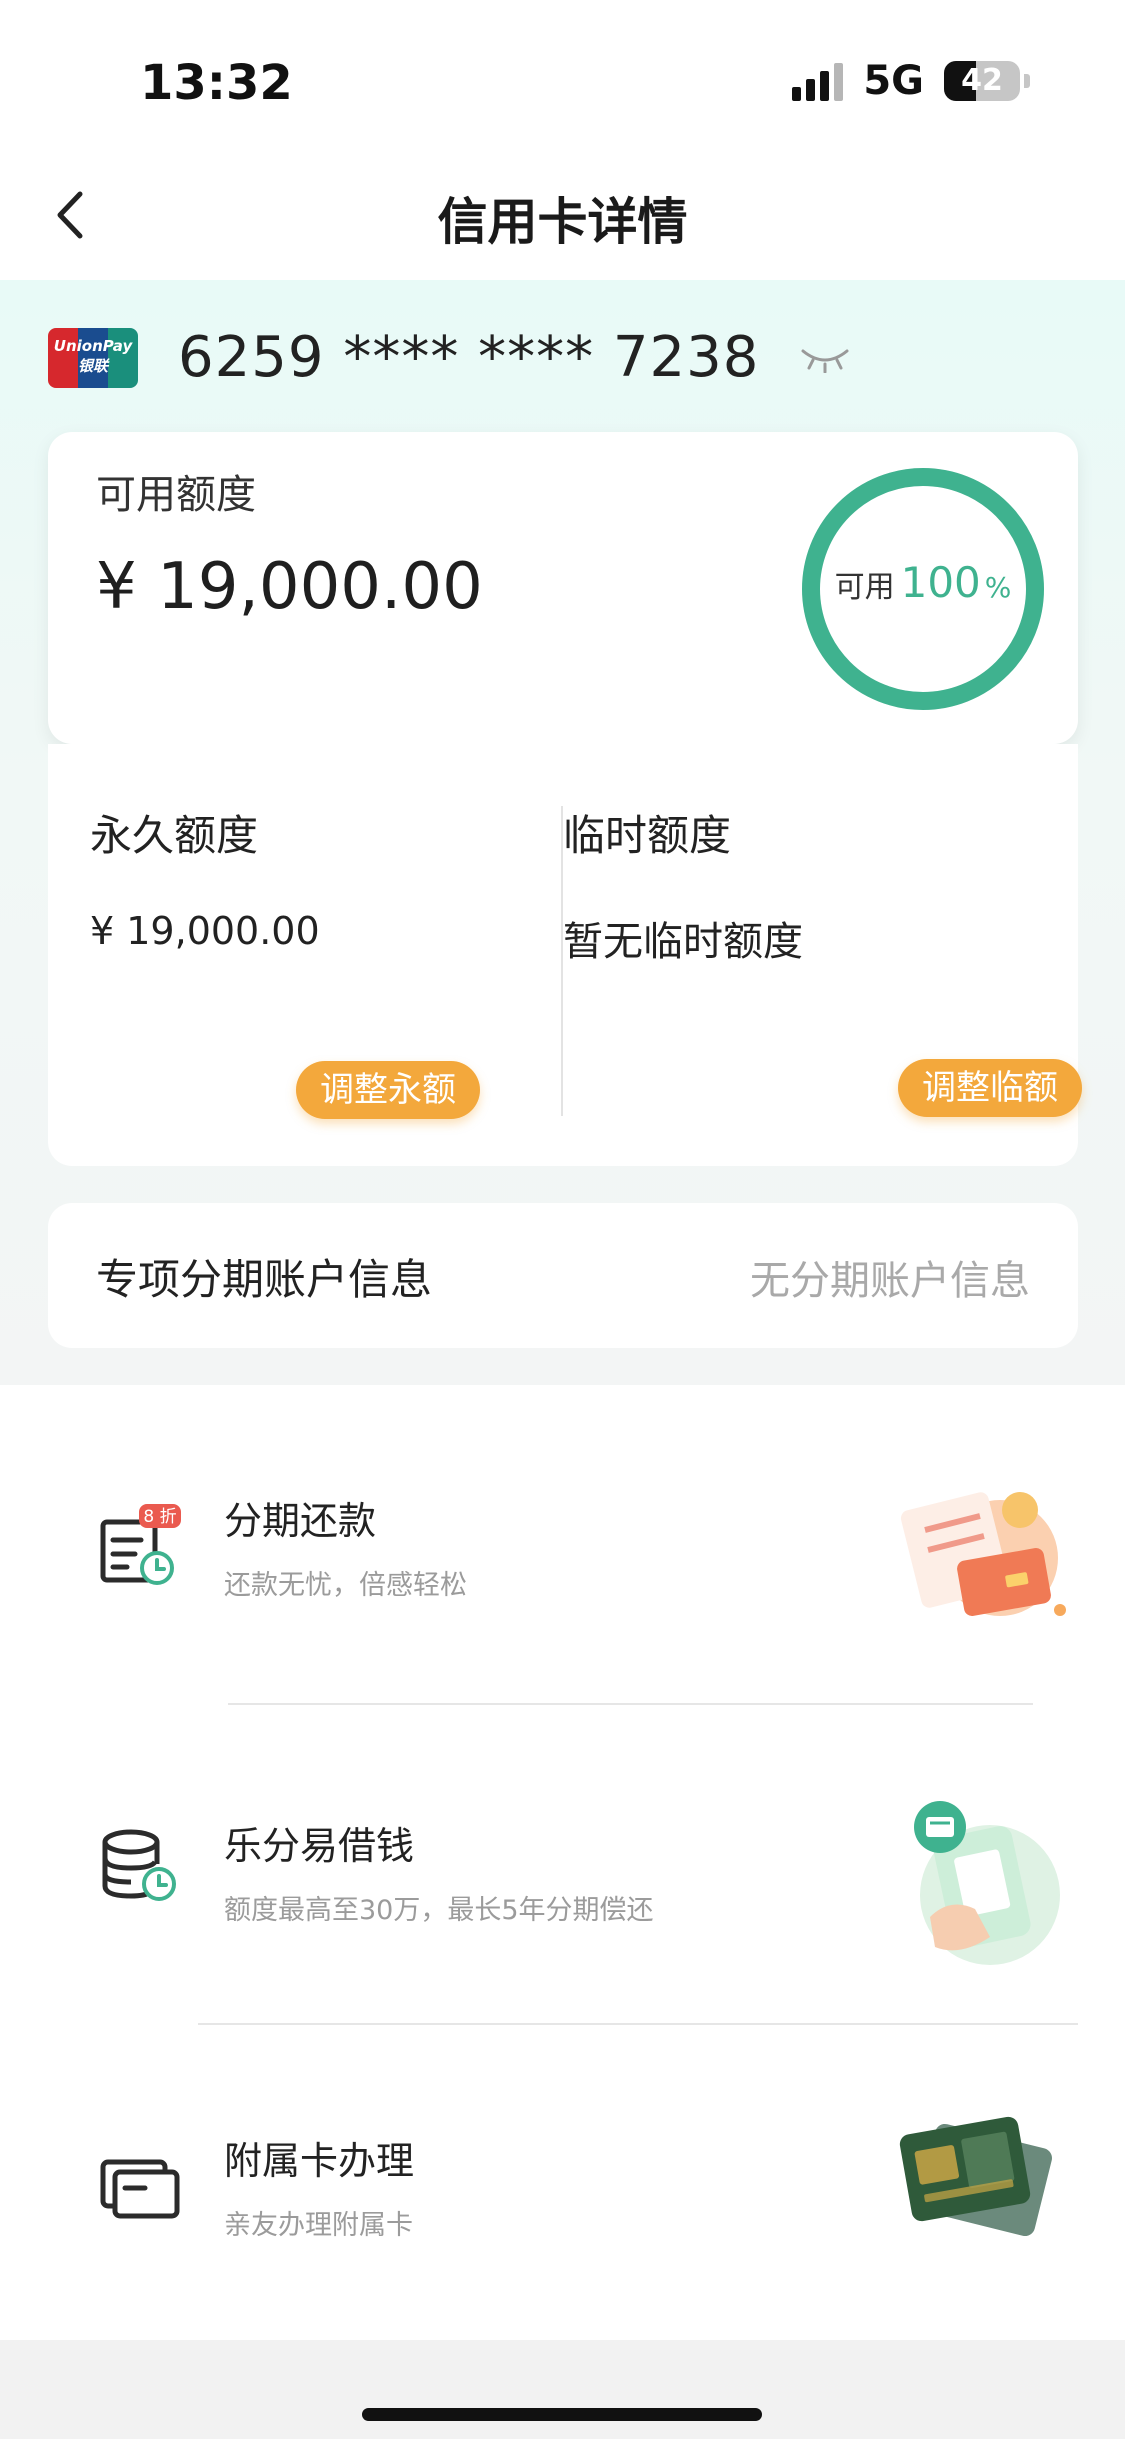 This screenshot has height=2439, width=1125. I want to click on service-title: 附属卡办理, so click(319, 2161).